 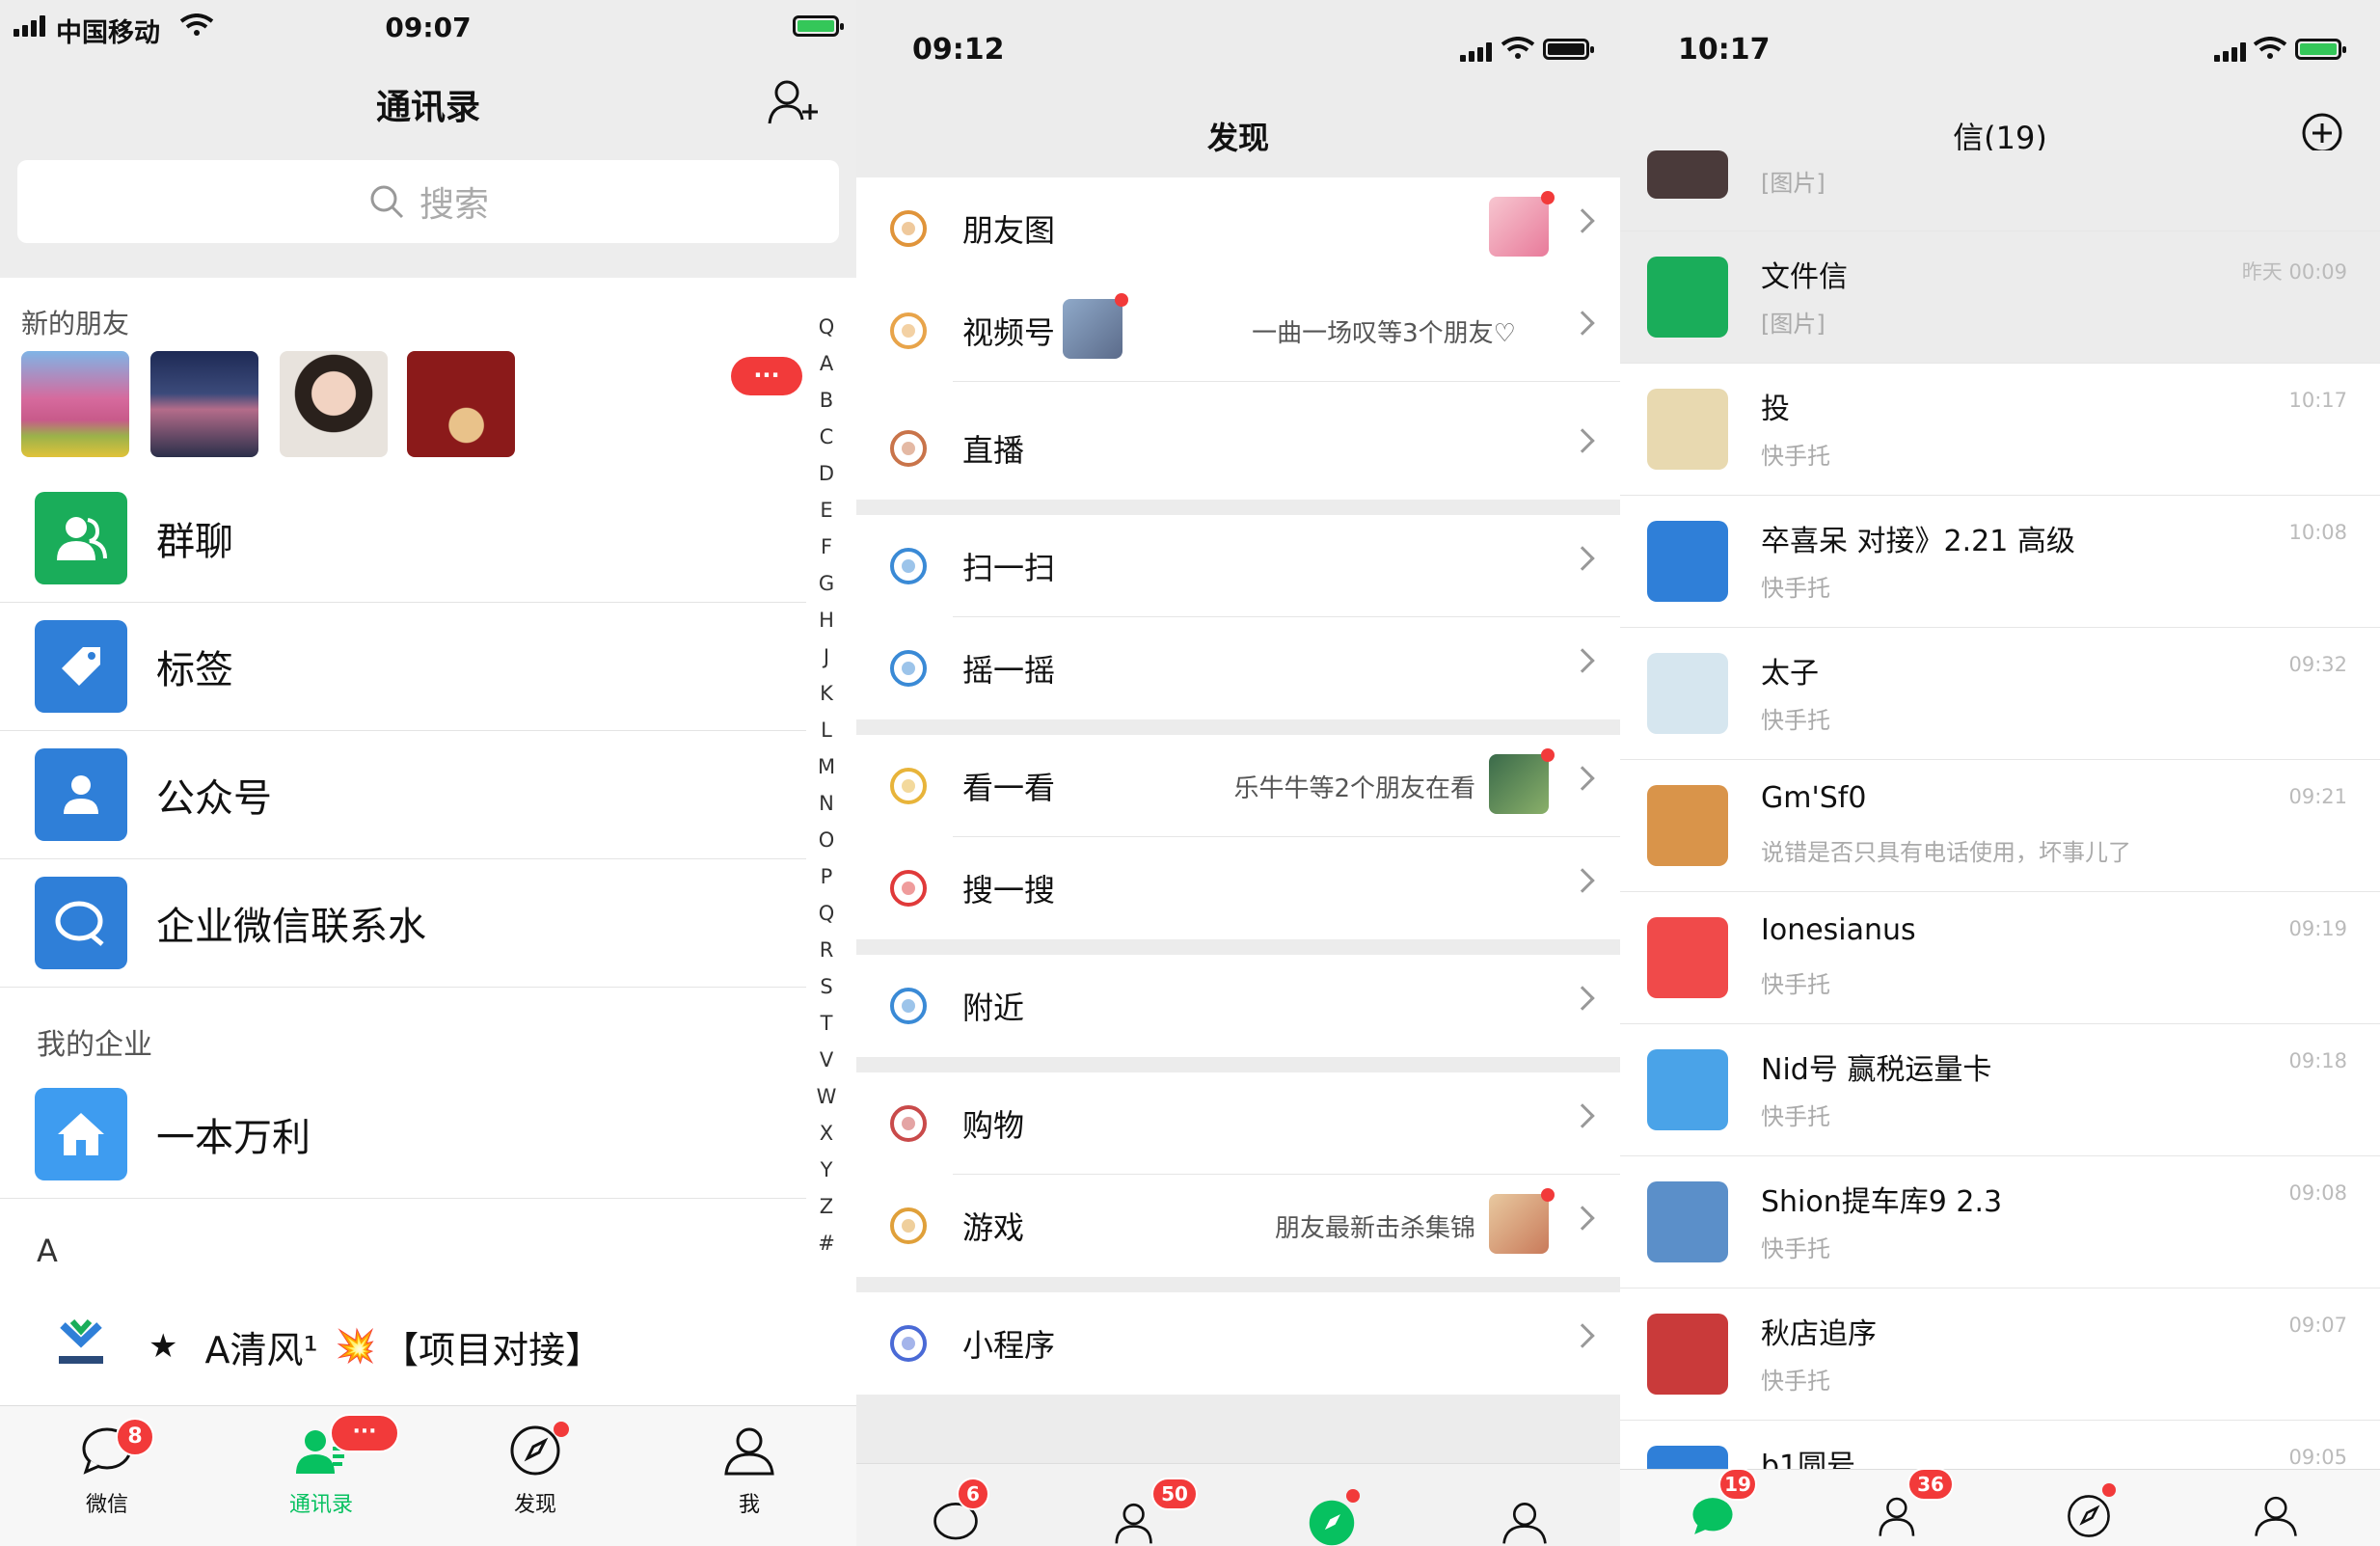 I want to click on discover-row: 摇一摇, so click(x=1238, y=668).